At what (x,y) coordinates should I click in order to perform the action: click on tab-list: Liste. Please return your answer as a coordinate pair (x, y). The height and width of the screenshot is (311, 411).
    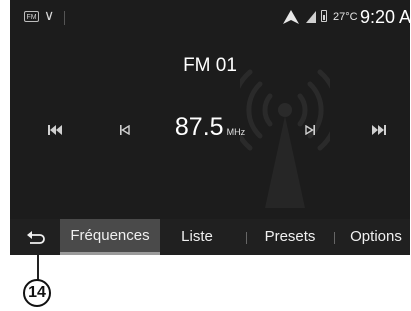
    Looking at the image, I should click on (197, 237).